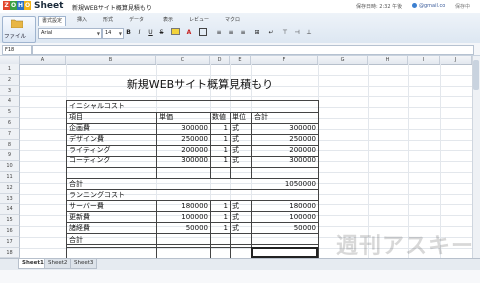 The image size is (480, 283). I want to click on row-header: 16, so click(10, 231).